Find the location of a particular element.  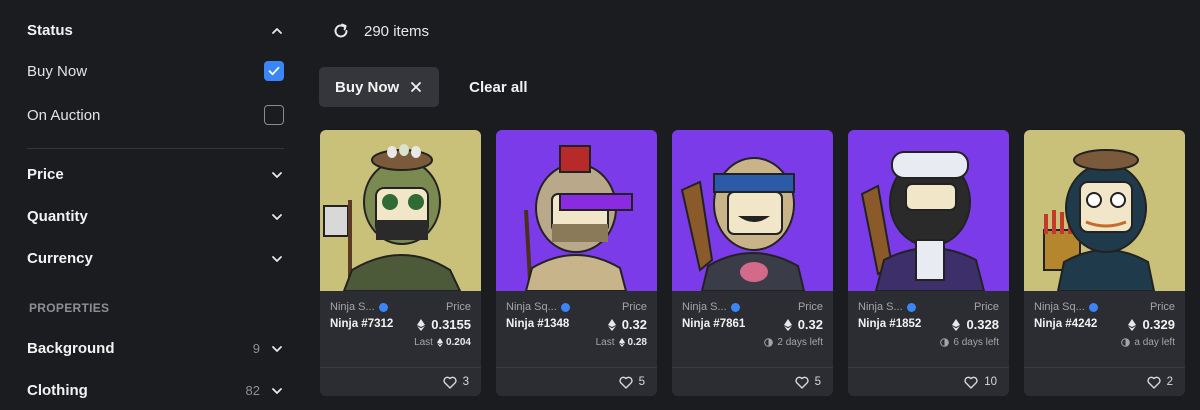

nft-name: Ninja #1348 is located at coordinates (538, 324).